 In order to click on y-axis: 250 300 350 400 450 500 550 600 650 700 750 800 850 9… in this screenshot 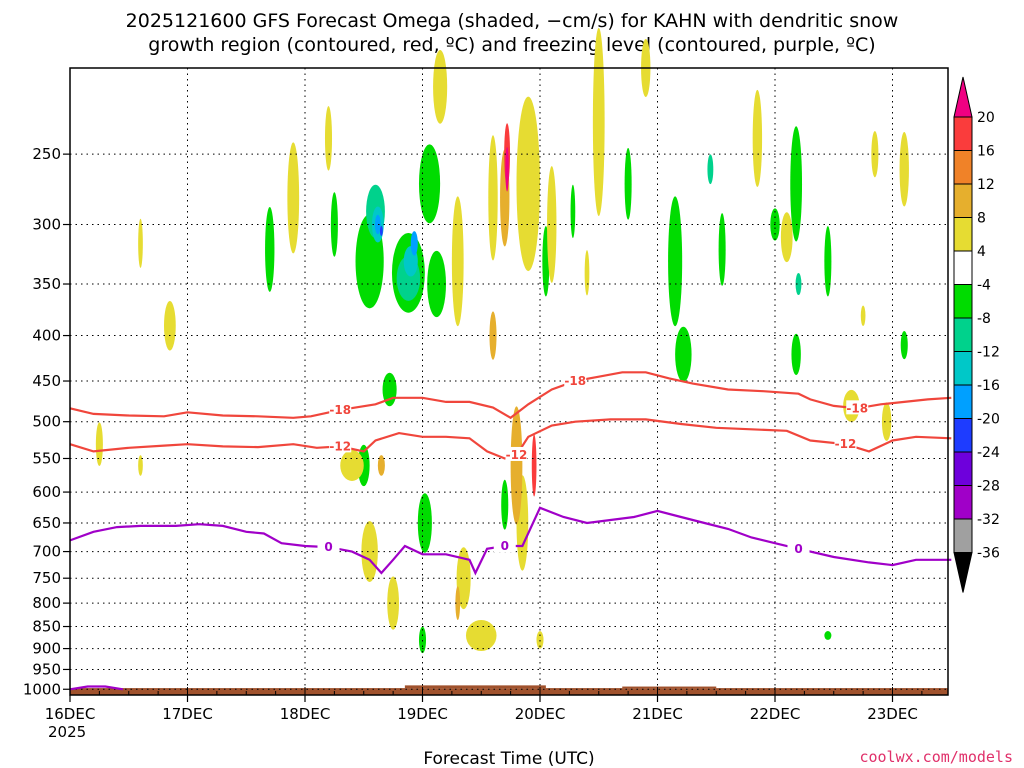, I will do `click(46, 421)`.